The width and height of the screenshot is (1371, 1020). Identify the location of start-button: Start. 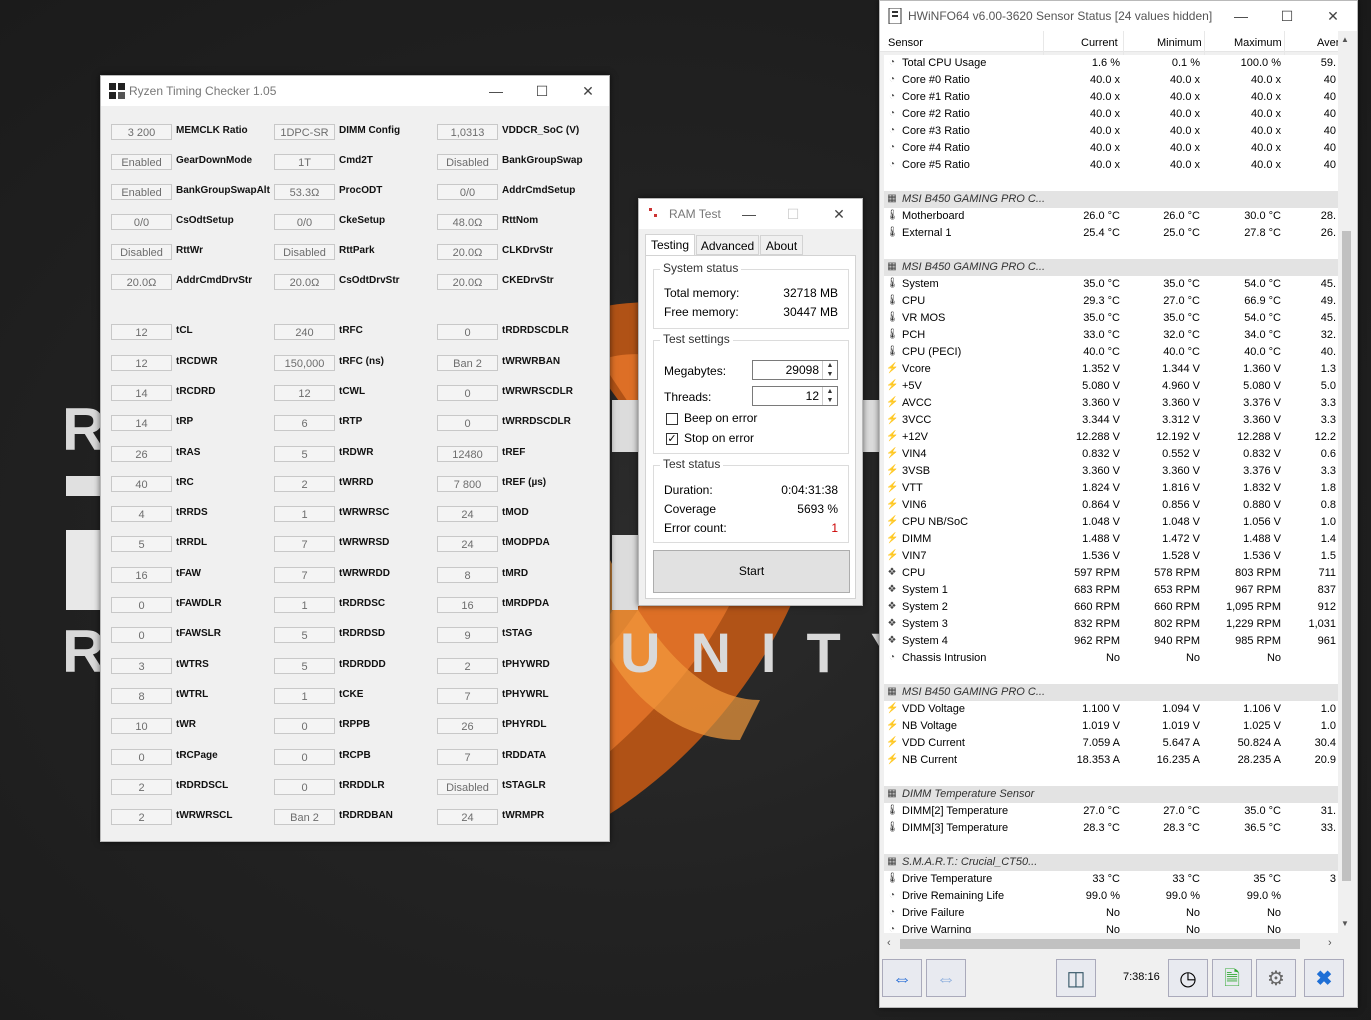
(751, 571).